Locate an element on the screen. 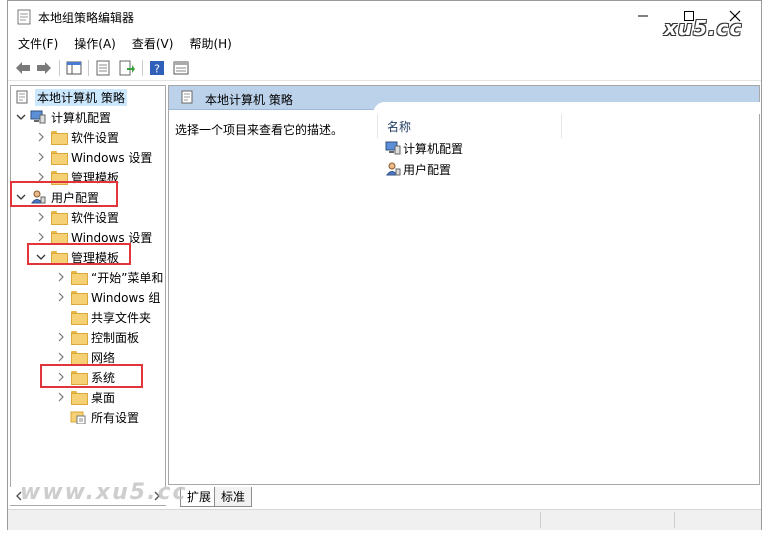 This screenshot has height=537, width=768. list-item-computer-config: 计算机配置 is located at coordinates (424, 148).